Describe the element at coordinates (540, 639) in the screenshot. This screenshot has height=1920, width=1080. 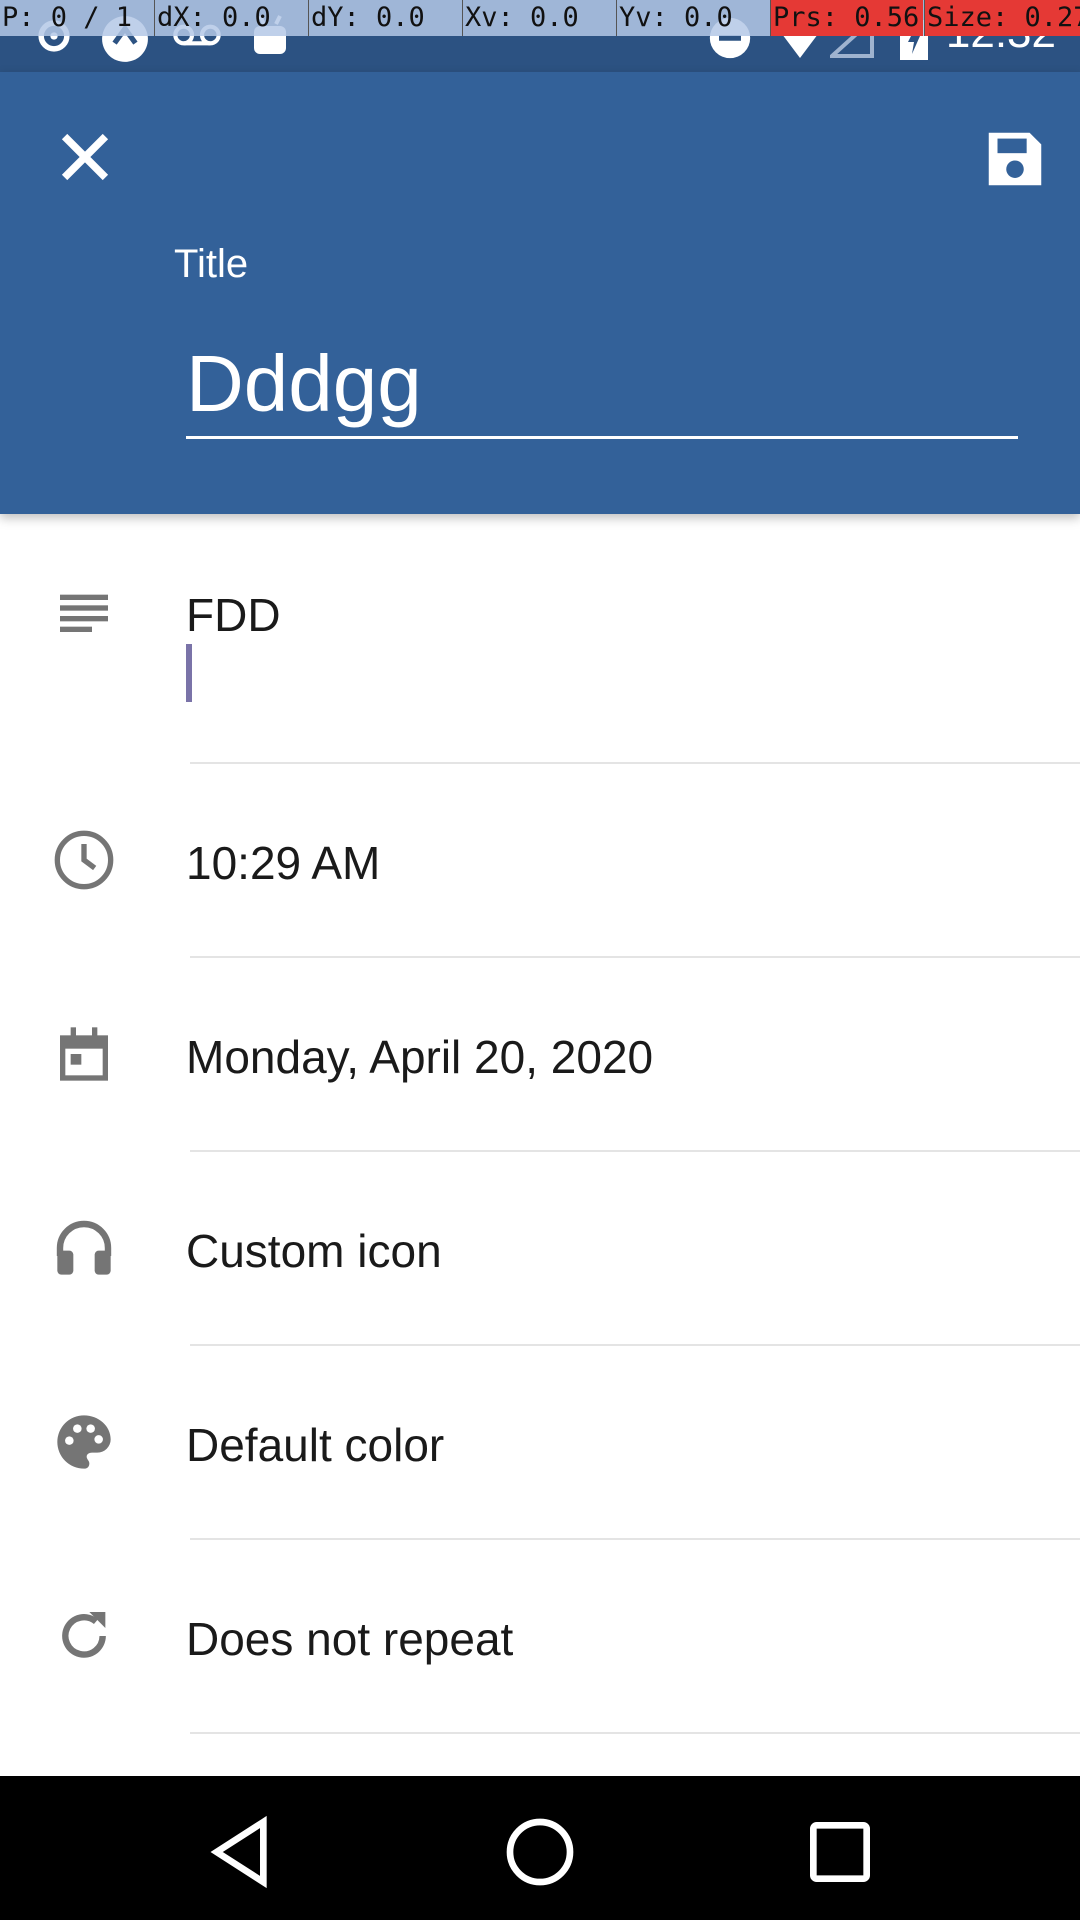
I see `notes-row: FDD` at that location.